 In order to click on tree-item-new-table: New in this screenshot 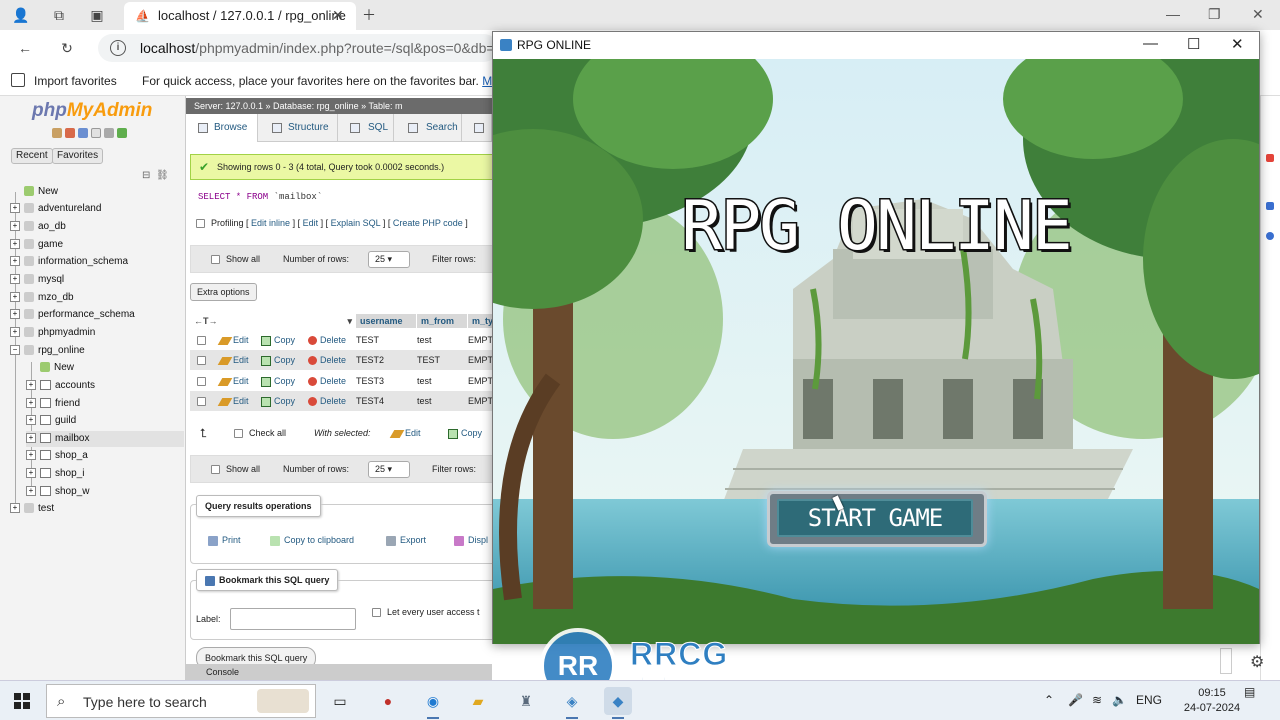, I will do `click(57, 368)`.